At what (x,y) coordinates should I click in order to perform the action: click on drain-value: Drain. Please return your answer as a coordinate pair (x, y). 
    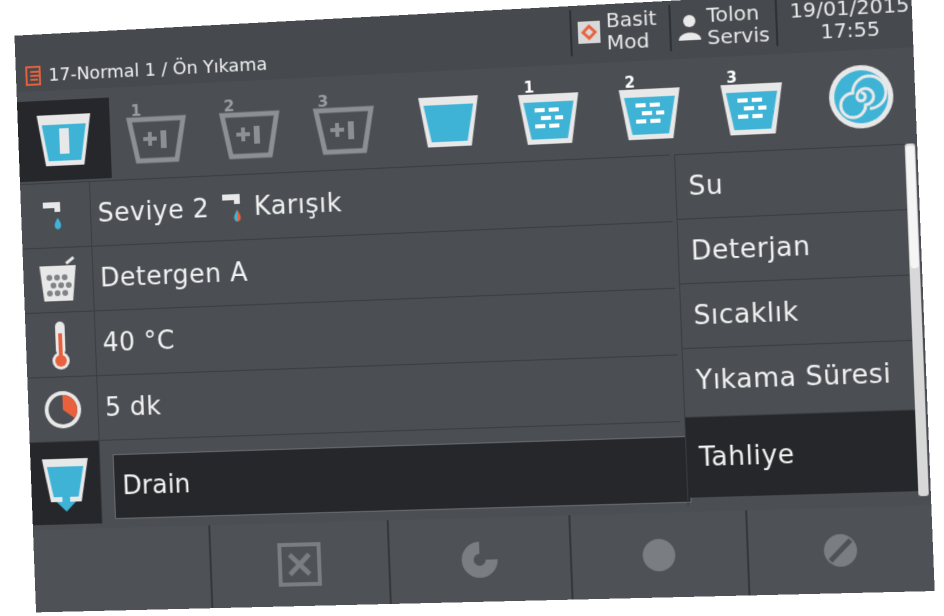
    Looking at the image, I should click on (156, 485).